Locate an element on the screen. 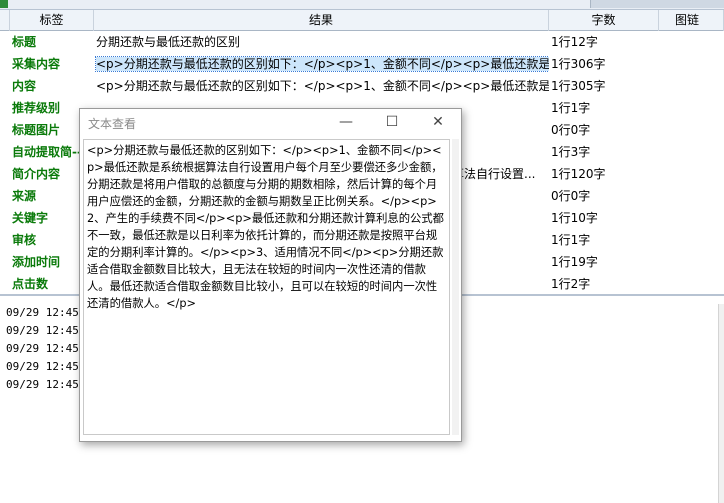 The height and width of the screenshot is (503, 724). log-scrollbar is located at coordinates (721, 403).